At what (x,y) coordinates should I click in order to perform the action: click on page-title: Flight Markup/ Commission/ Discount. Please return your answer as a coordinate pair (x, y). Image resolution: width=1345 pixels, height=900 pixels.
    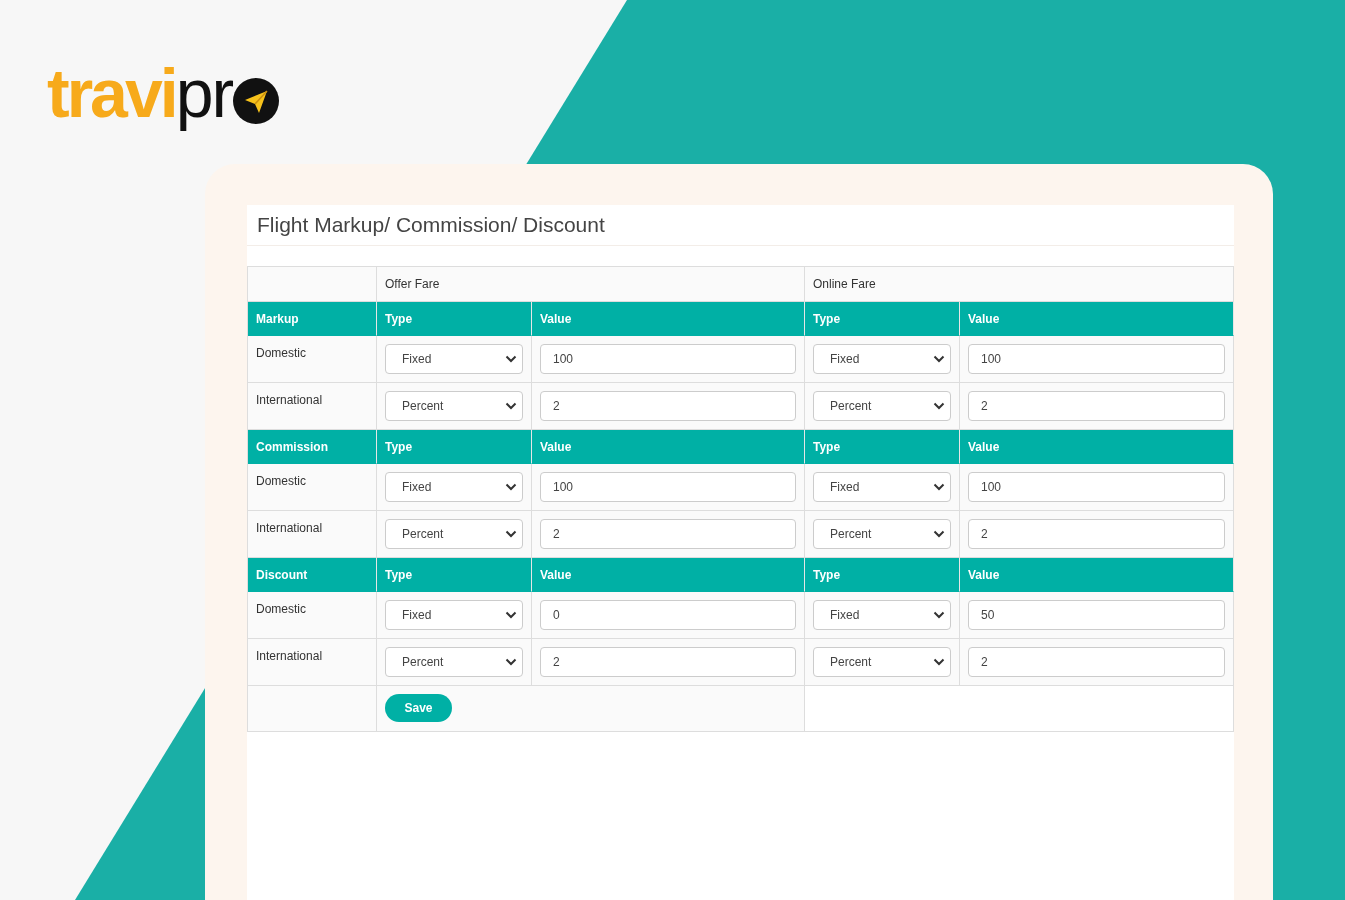
    Looking at the image, I should click on (740, 225).